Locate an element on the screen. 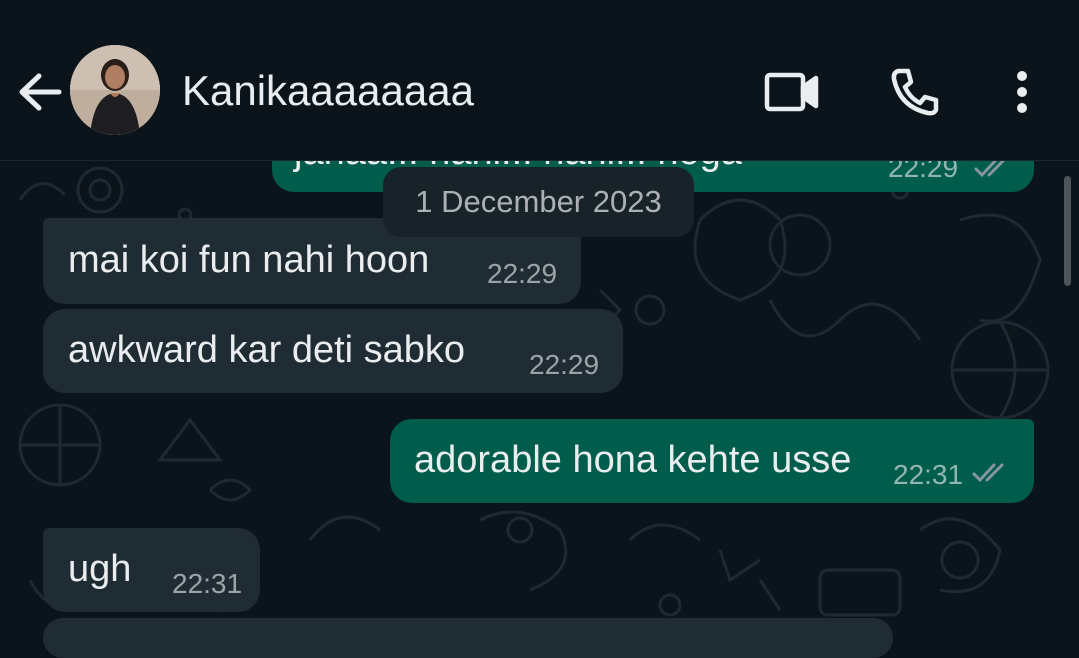 This screenshot has width=1079, height=658. read-receipt-icon is located at coordinates (988, 473).